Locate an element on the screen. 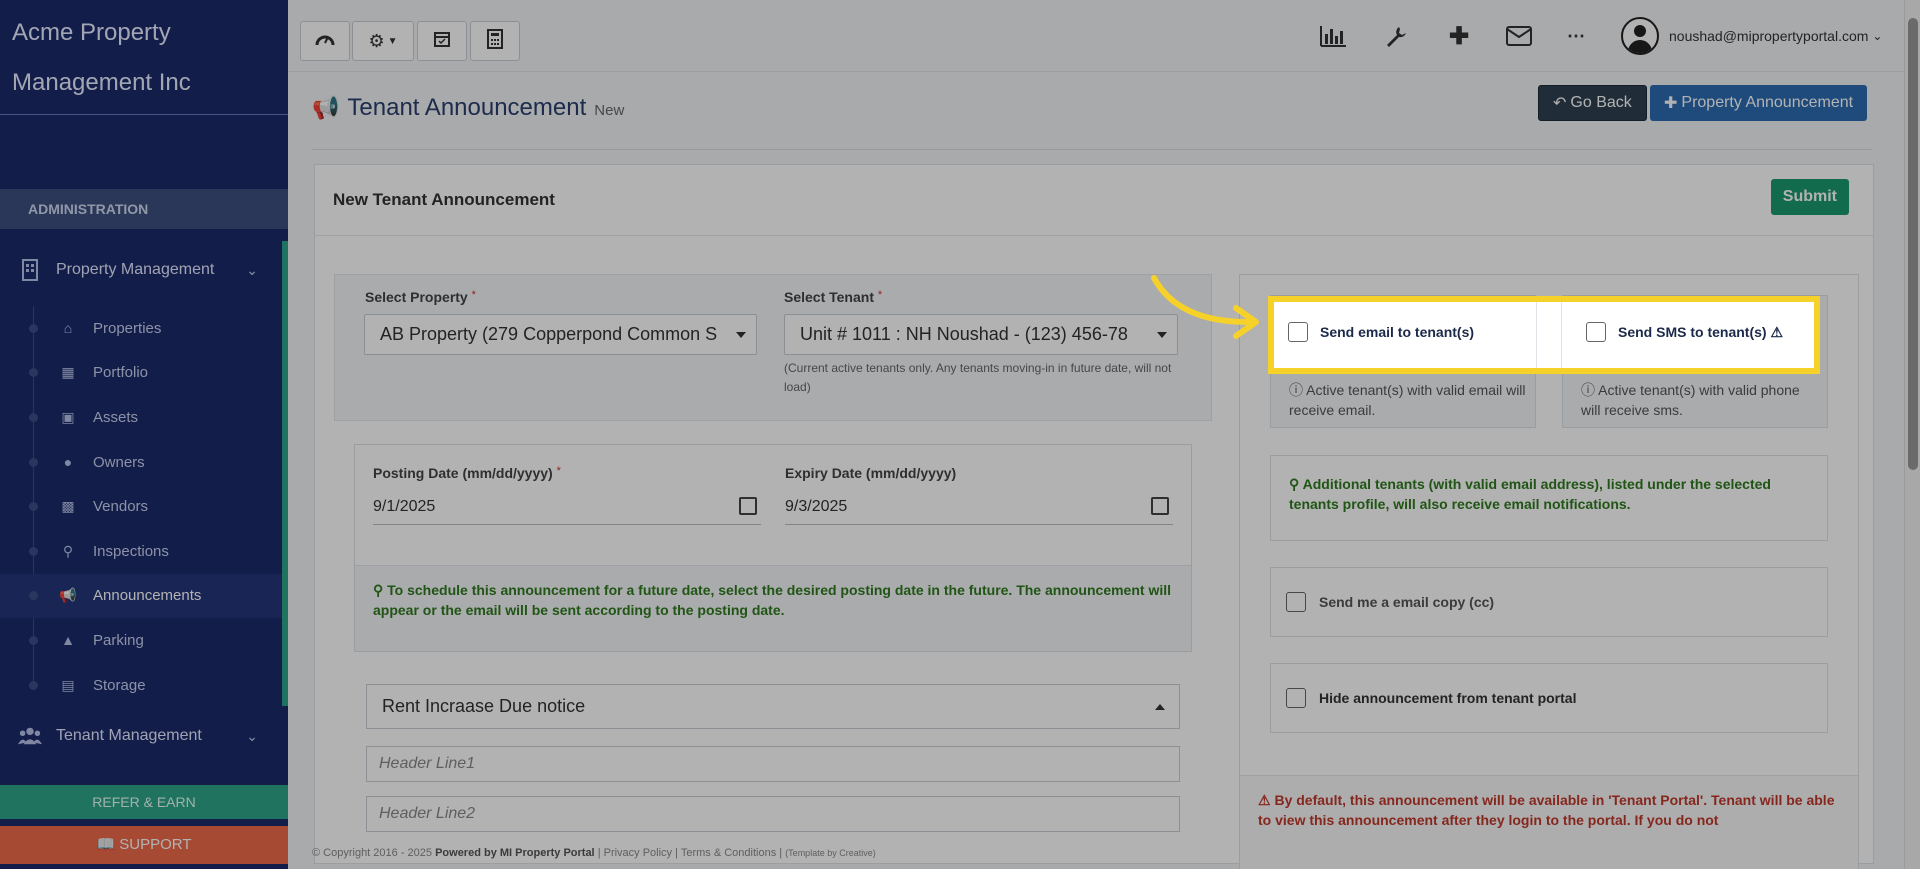 This screenshot has width=1920, height=869. section-administration: ADMINISTRATION is located at coordinates (144, 209).